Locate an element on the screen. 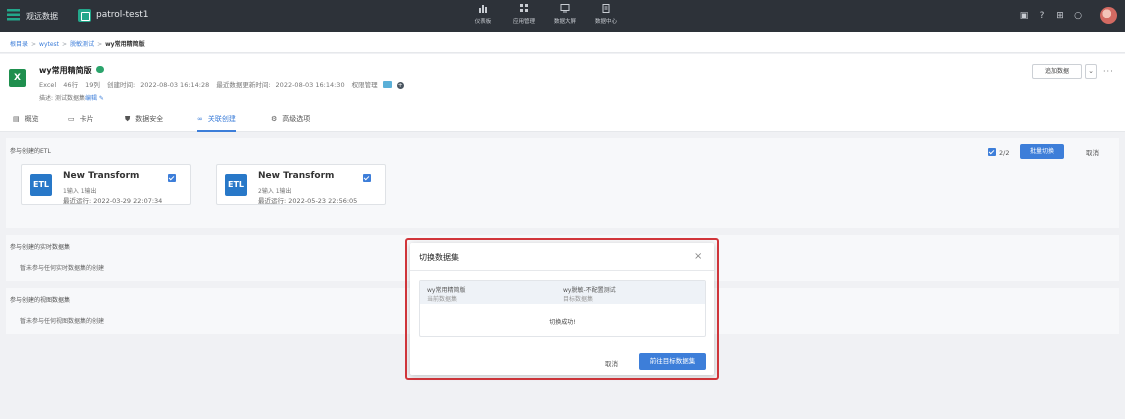  tab-advanced-options: ⚙ 高级选项 is located at coordinates (290, 123).